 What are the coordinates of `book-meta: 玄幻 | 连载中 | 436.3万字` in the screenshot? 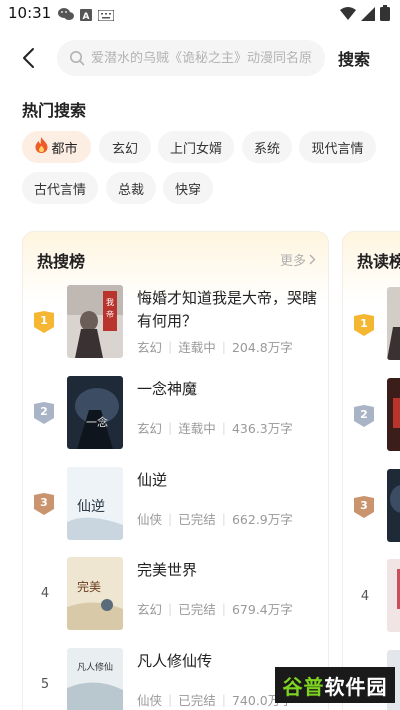 It's located at (215, 427).